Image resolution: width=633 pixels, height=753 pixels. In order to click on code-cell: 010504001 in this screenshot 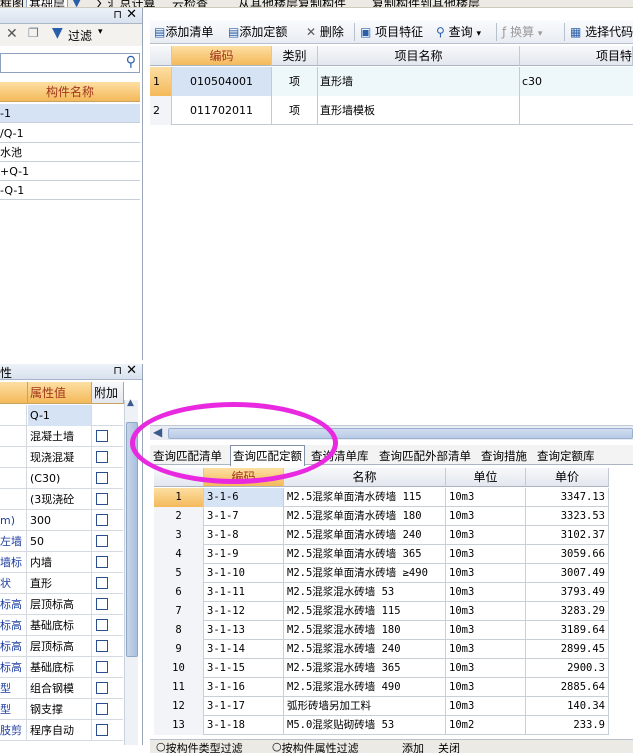, I will do `click(222, 81)`.